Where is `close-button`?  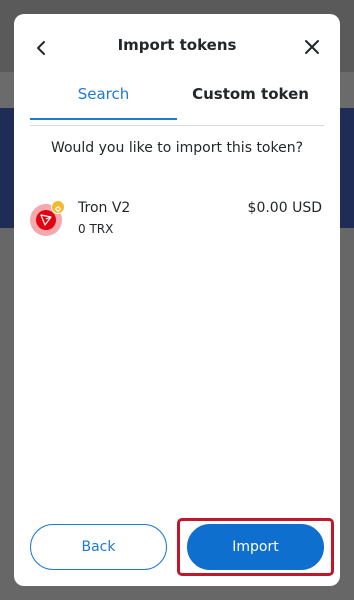
close-button is located at coordinates (312, 47).